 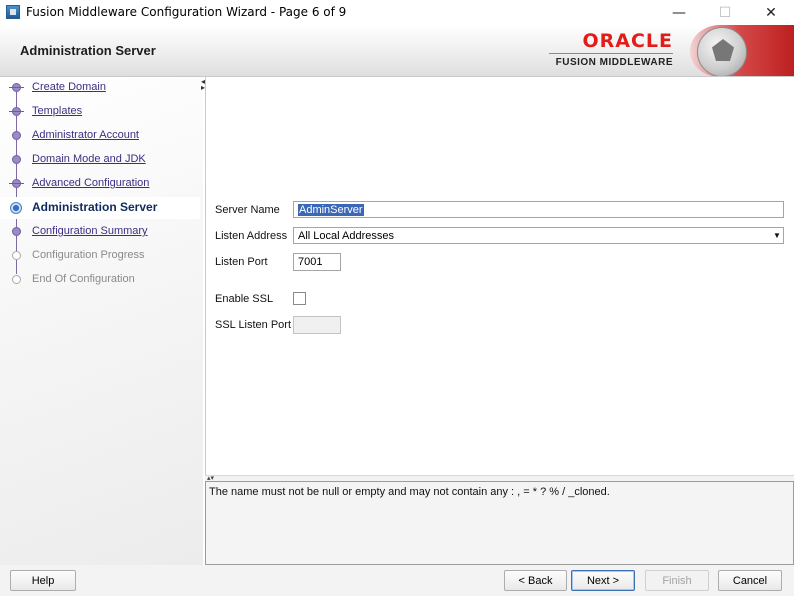 I want to click on listen-port-input: 7001, so click(x=317, y=262).